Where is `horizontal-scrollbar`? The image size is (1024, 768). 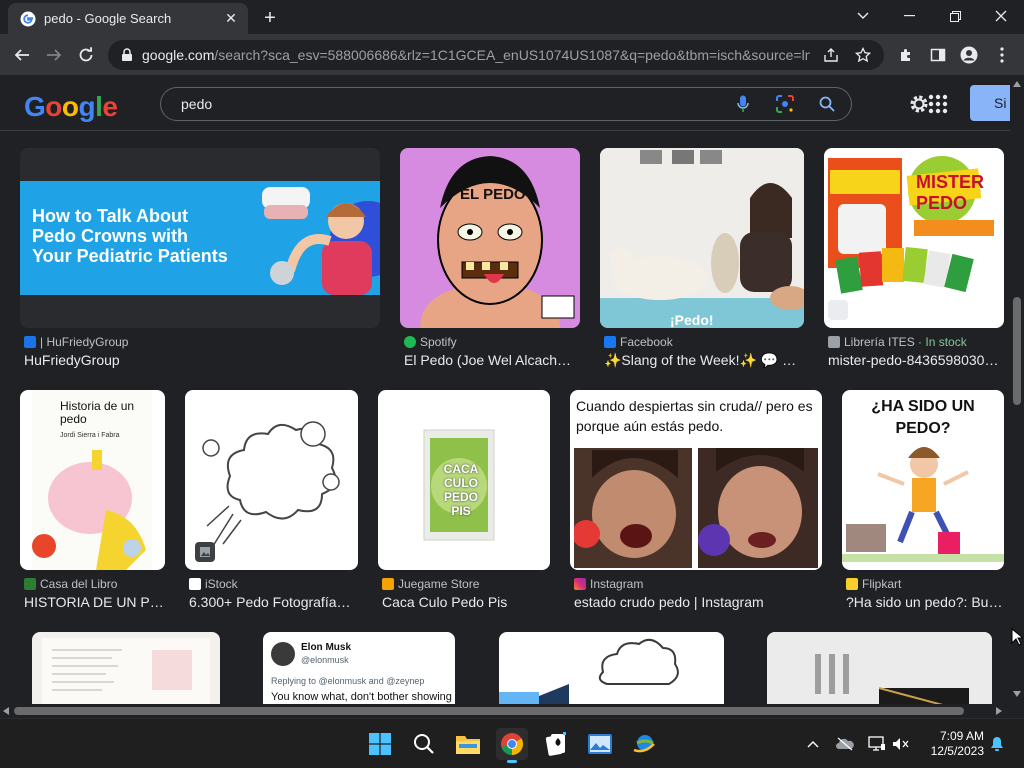
horizontal-scrollbar is located at coordinates (505, 711).